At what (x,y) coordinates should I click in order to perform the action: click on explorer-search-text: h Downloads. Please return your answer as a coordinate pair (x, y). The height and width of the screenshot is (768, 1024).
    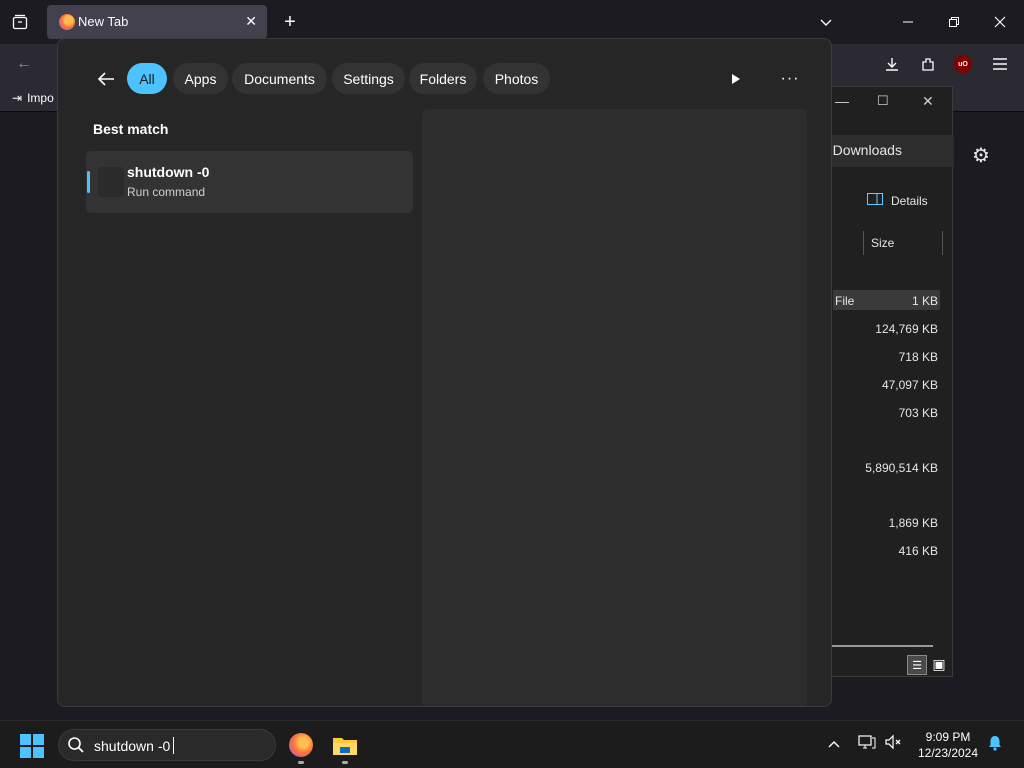
    Looking at the image, I should click on (861, 150).